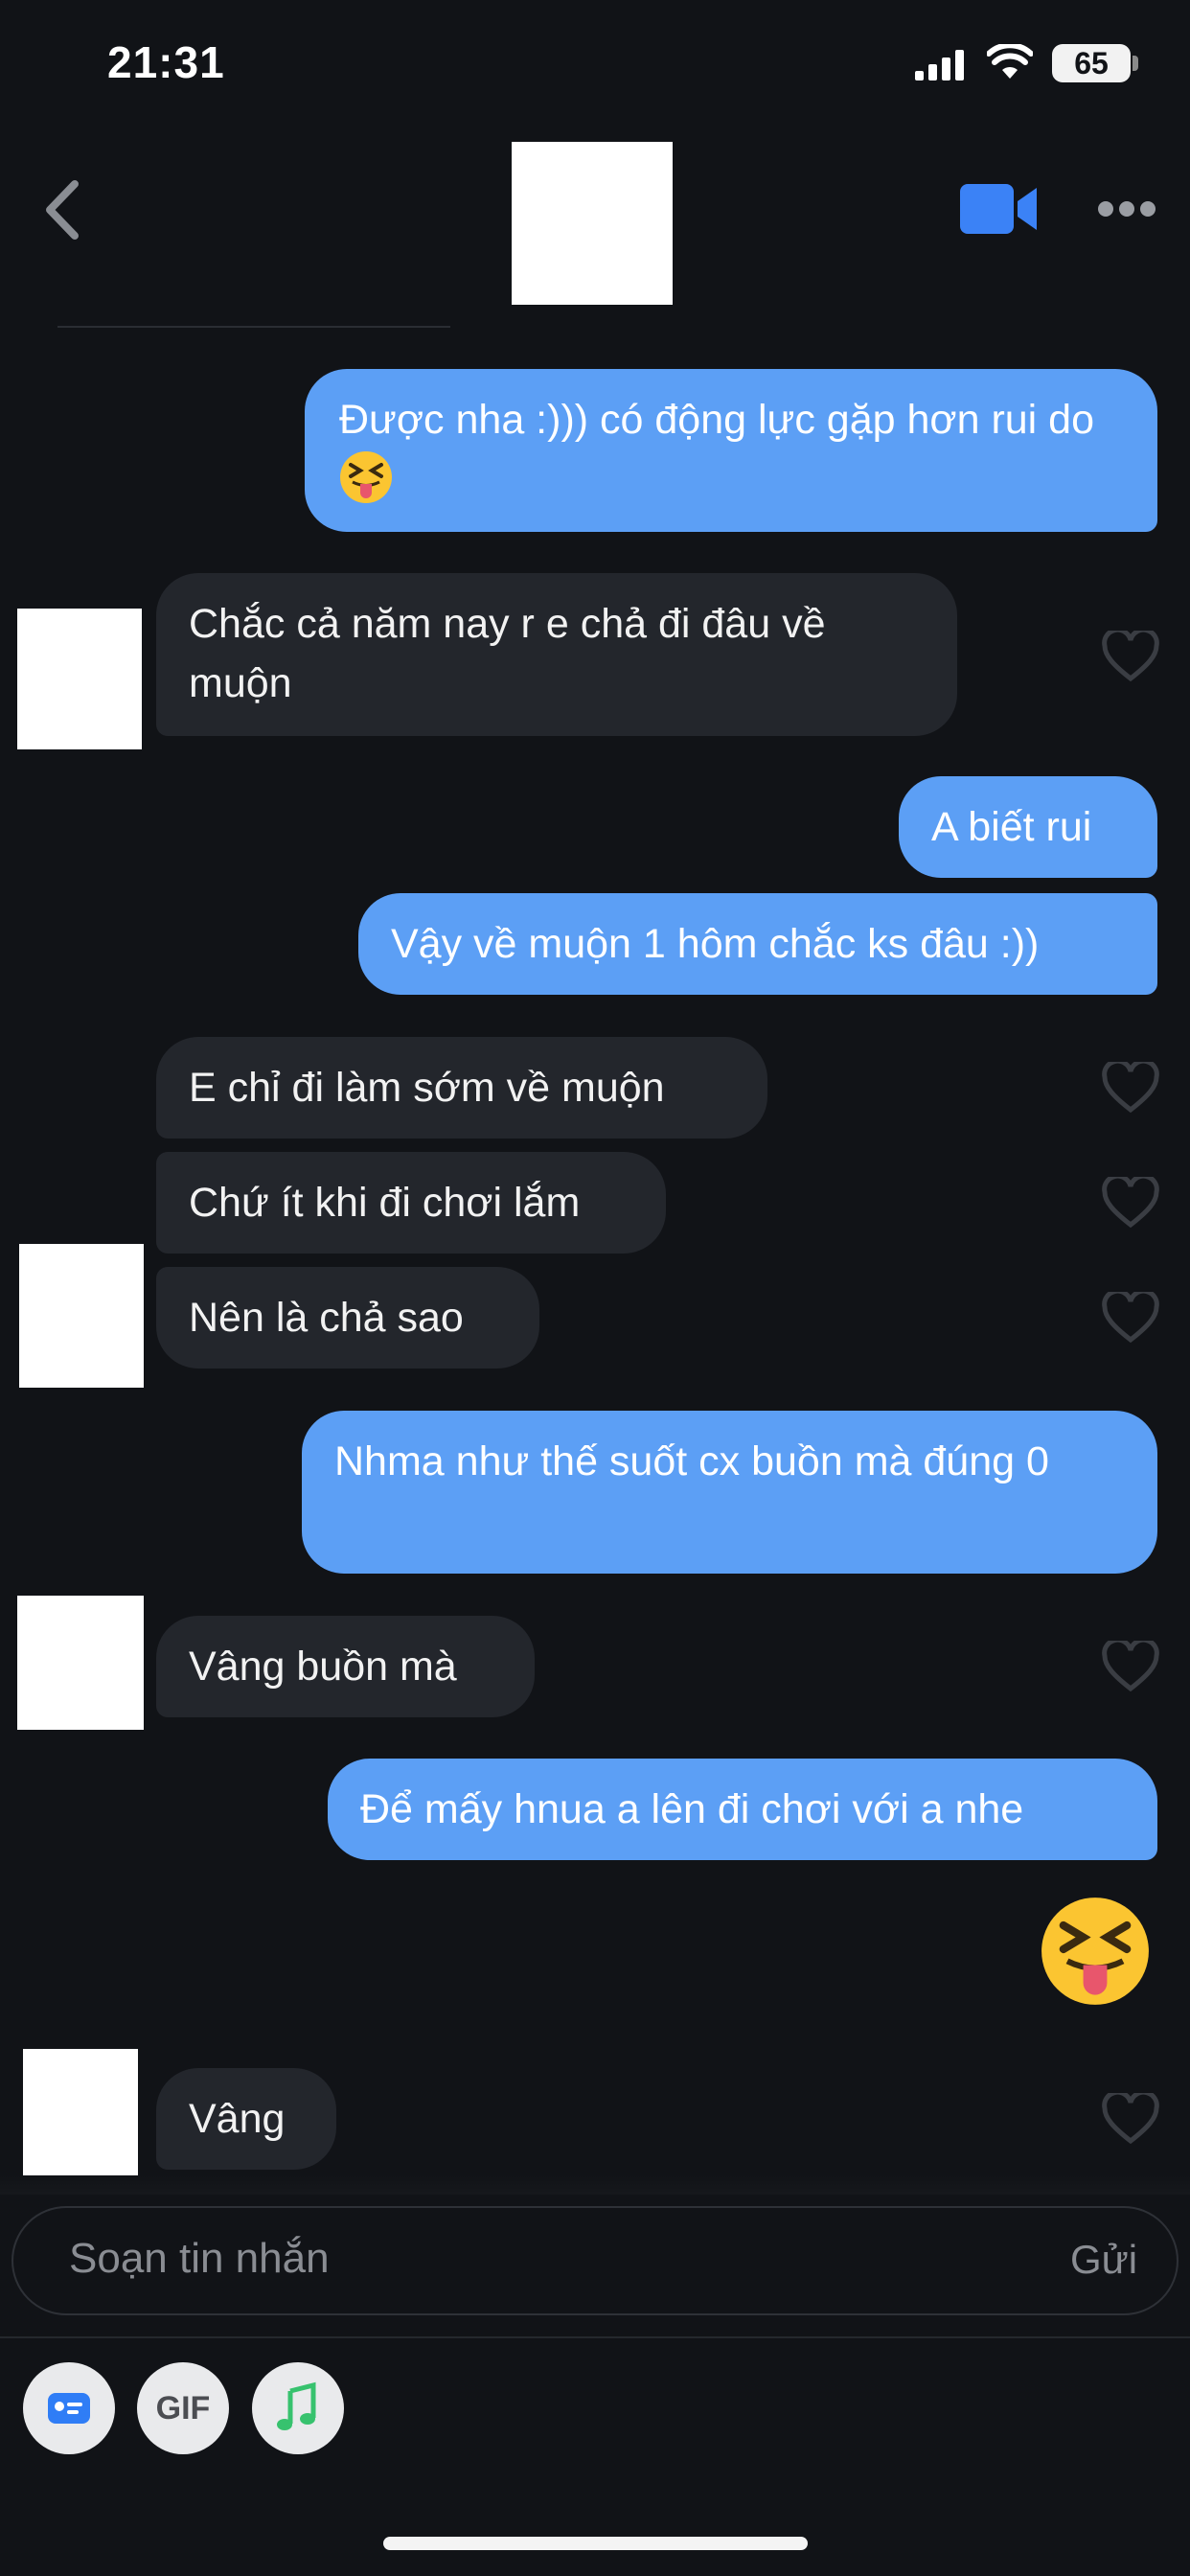  I want to click on battery-level: 65, so click(1092, 63).